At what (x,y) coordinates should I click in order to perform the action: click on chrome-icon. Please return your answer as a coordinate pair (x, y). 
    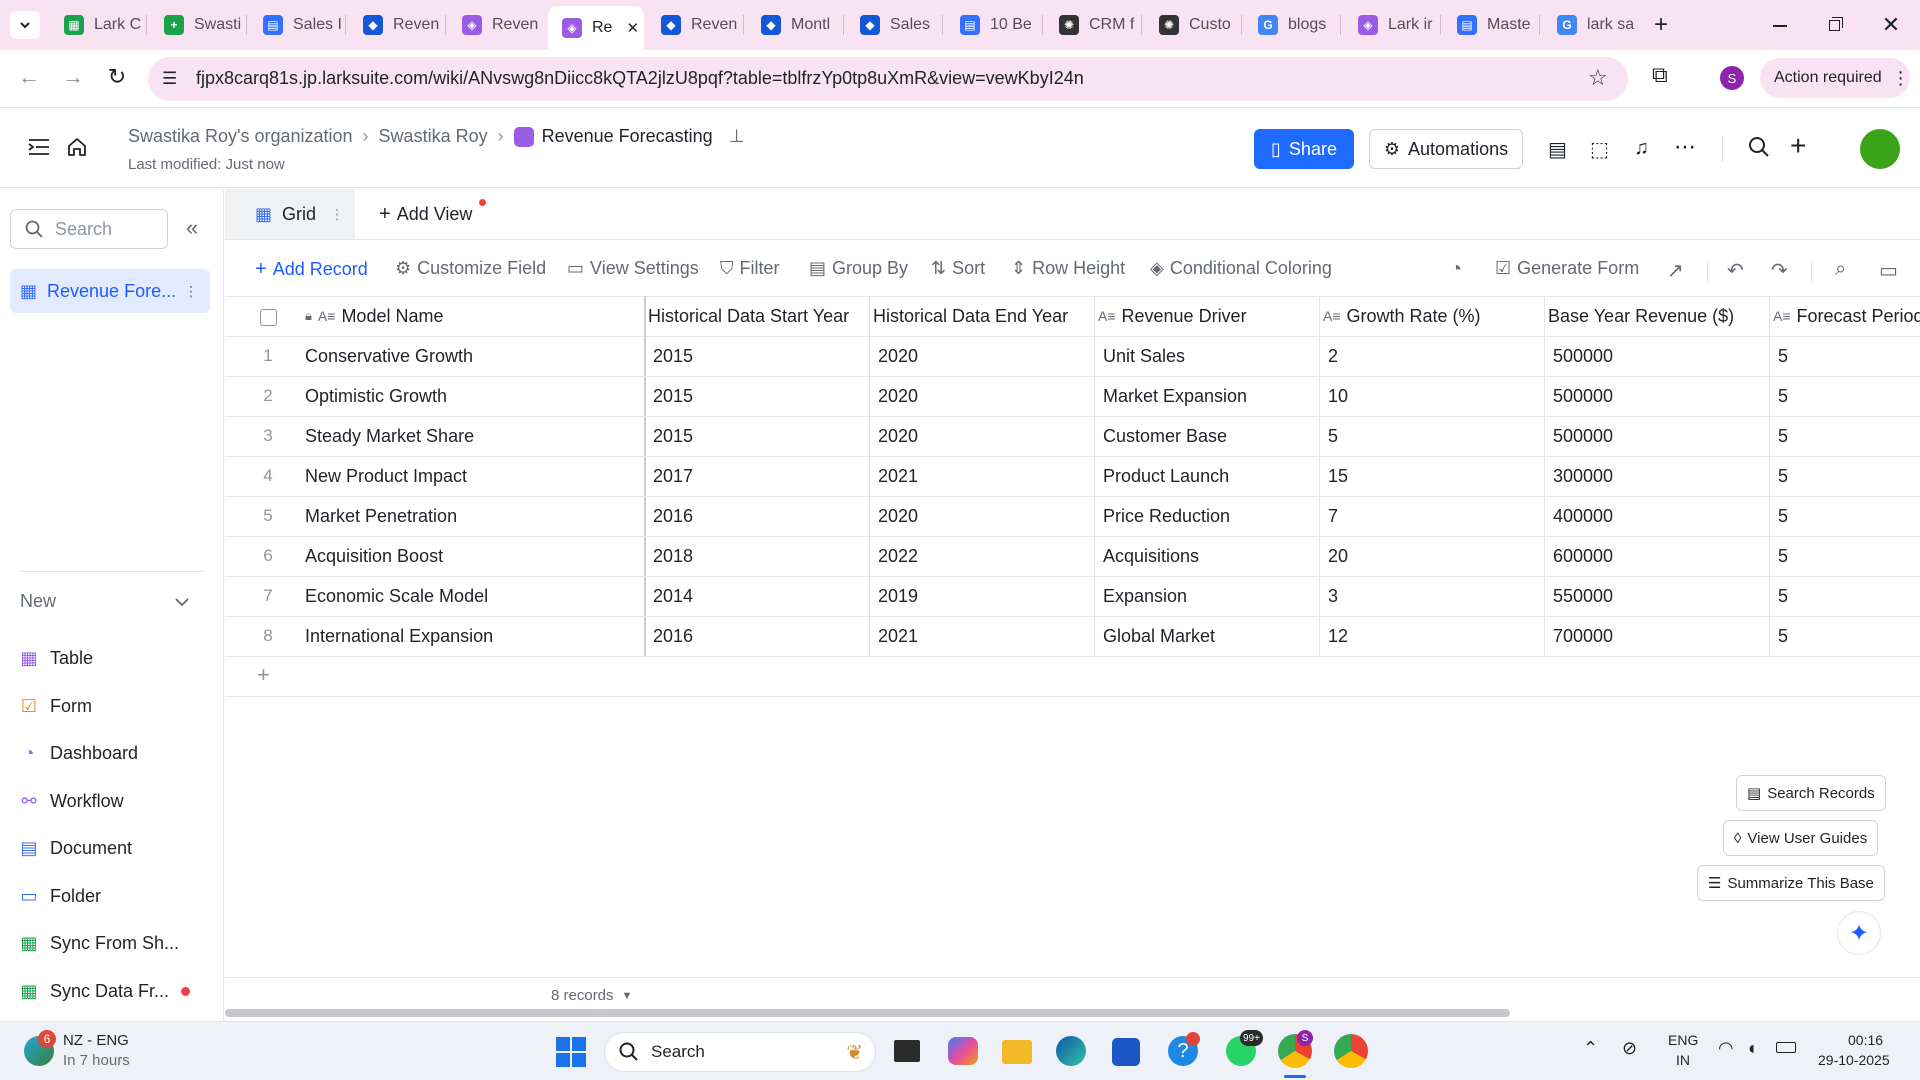
    Looking at the image, I should click on (1351, 1051).